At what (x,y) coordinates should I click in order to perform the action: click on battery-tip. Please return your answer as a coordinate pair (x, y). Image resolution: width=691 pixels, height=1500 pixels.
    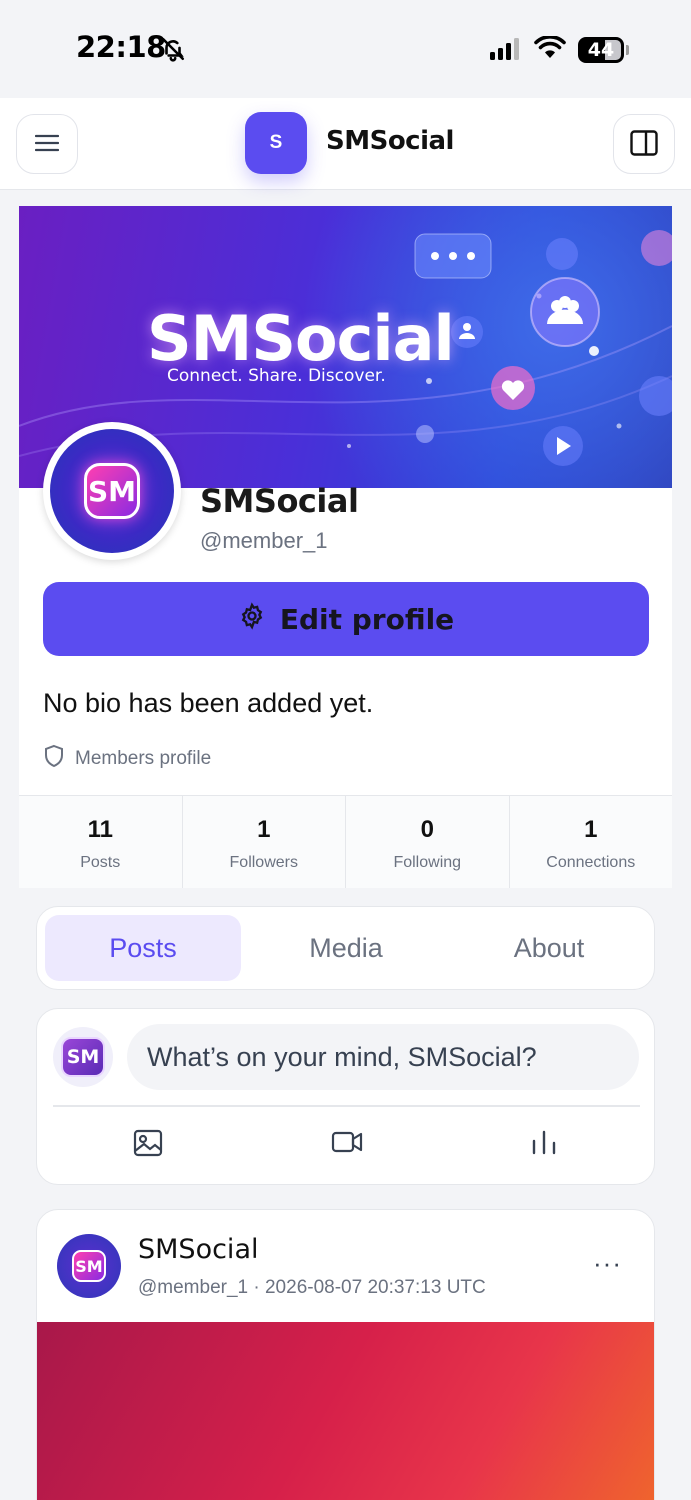
    Looking at the image, I should click on (627, 50).